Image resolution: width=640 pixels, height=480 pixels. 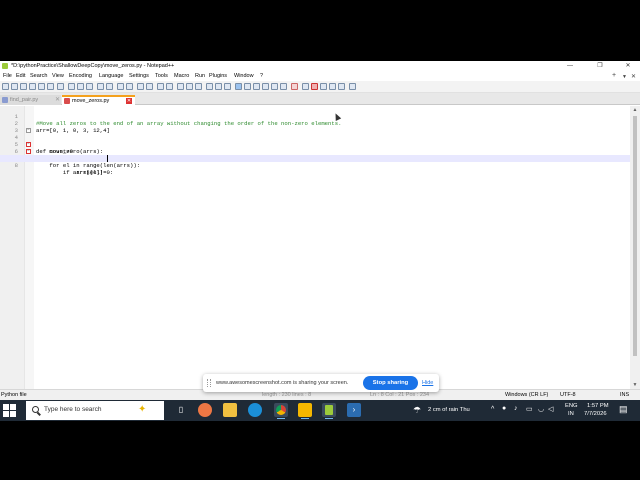 What do you see at coordinates (633, 76) in the screenshot?
I see `close-doc-icon: ✕` at bounding box center [633, 76].